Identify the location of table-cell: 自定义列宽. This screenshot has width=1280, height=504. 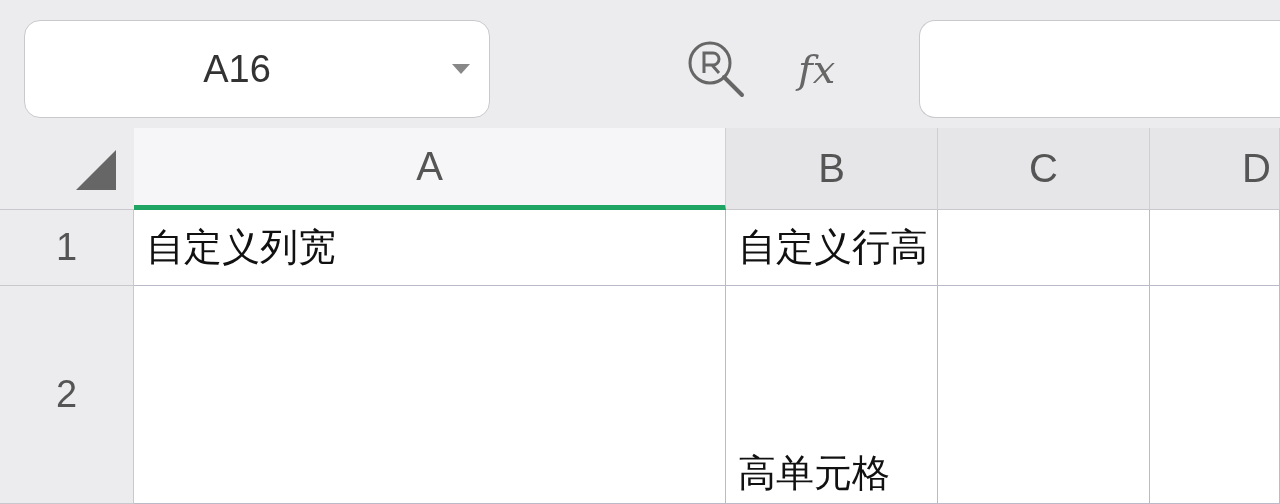
(430, 248).